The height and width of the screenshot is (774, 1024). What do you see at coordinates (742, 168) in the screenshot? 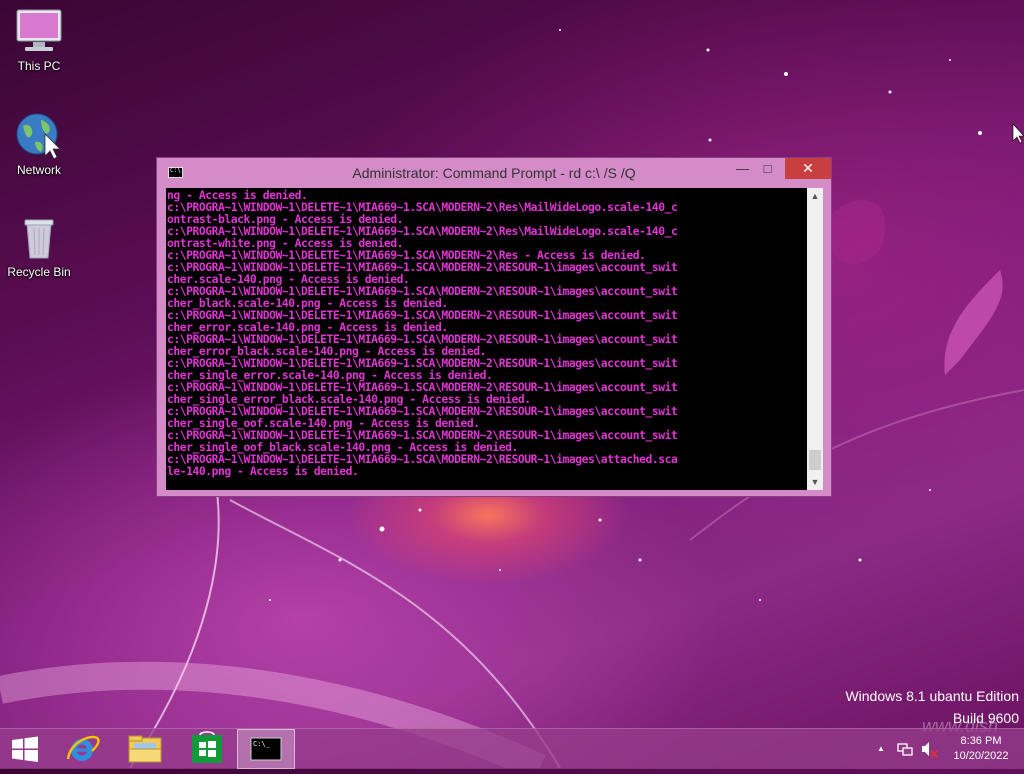
I see `minimize-button: —` at bounding box center [742, 168].